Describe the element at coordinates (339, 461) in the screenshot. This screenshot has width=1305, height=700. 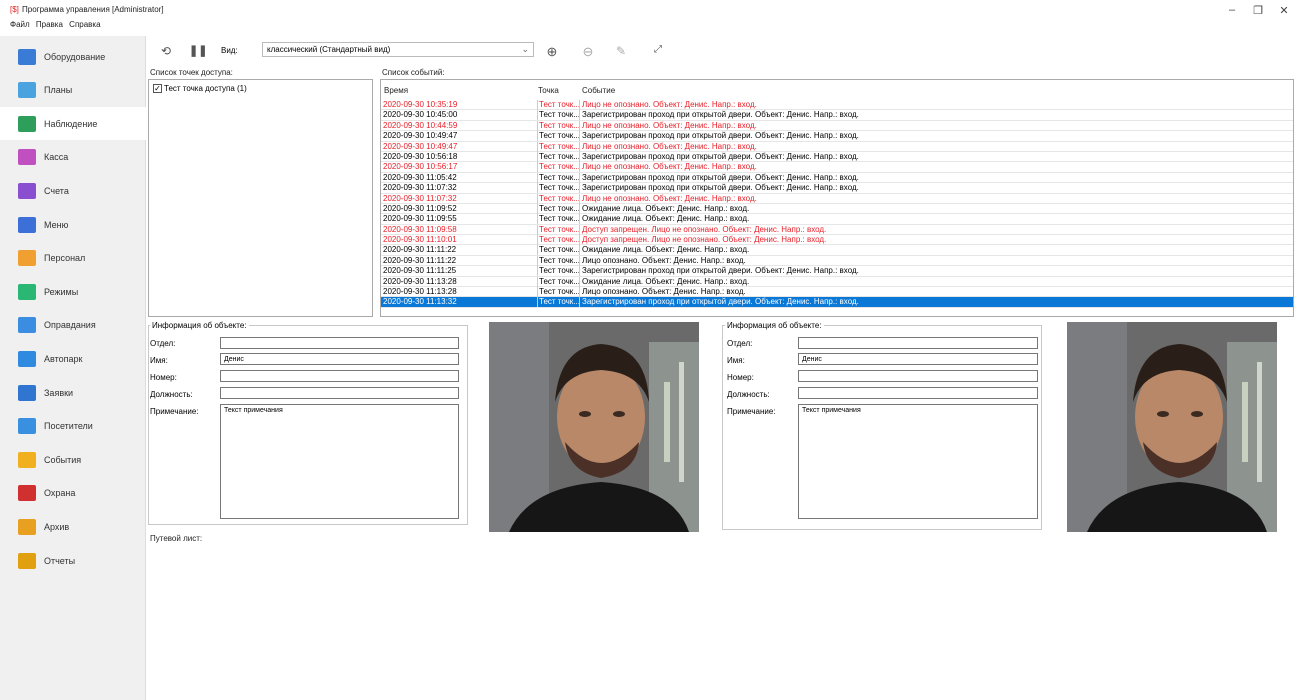
I see `note-field: Текст примечания` at that location.